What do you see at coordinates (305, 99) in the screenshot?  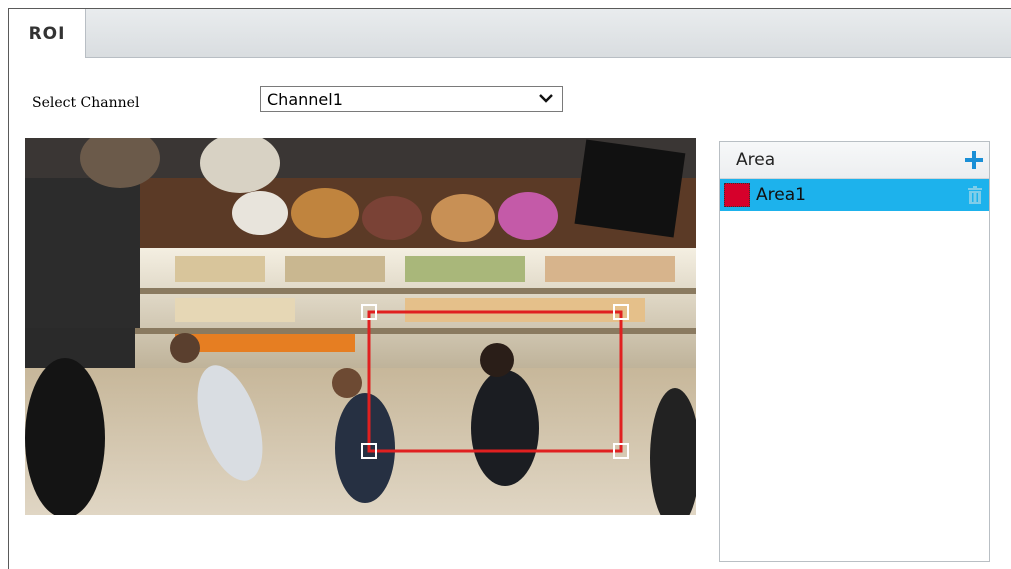 I see `channel-select-value: Channel1` at bounding box center [305, 99].